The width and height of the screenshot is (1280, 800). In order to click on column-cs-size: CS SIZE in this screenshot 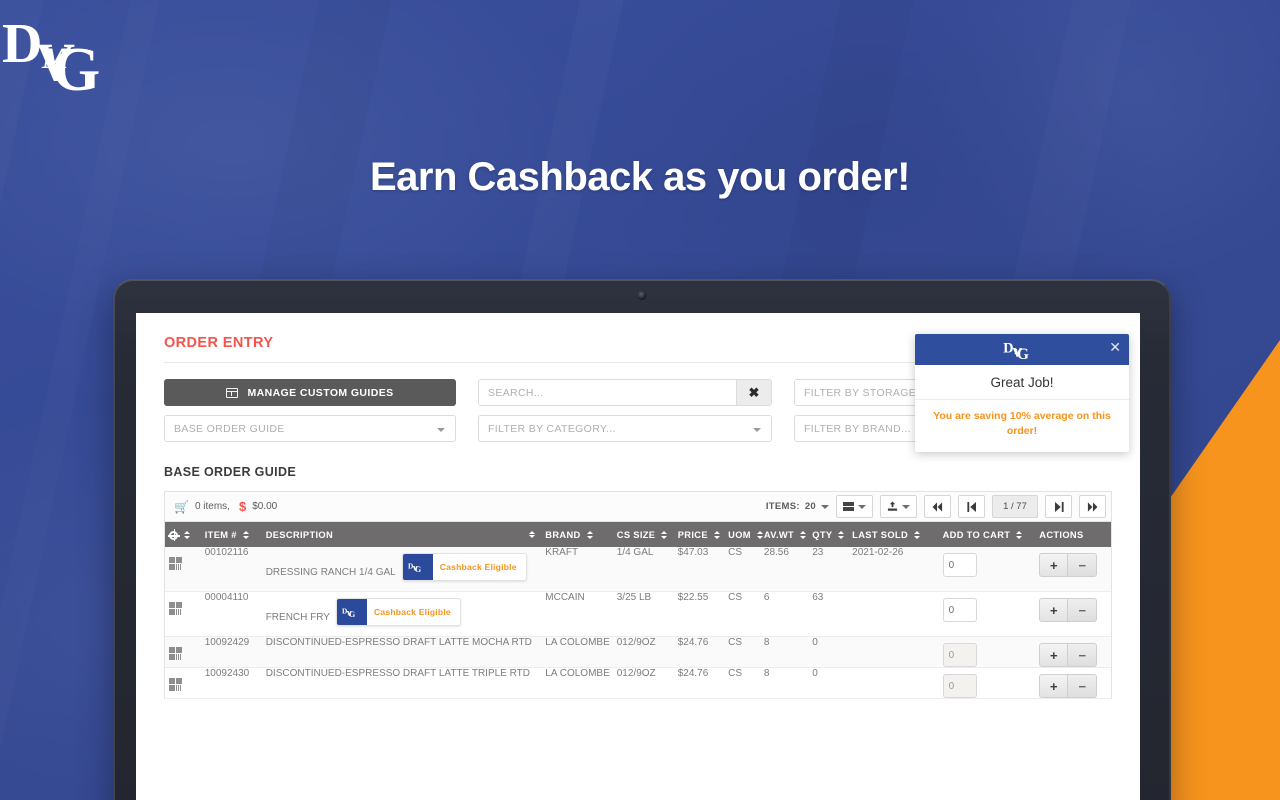, I will do `click(643, 534)`.